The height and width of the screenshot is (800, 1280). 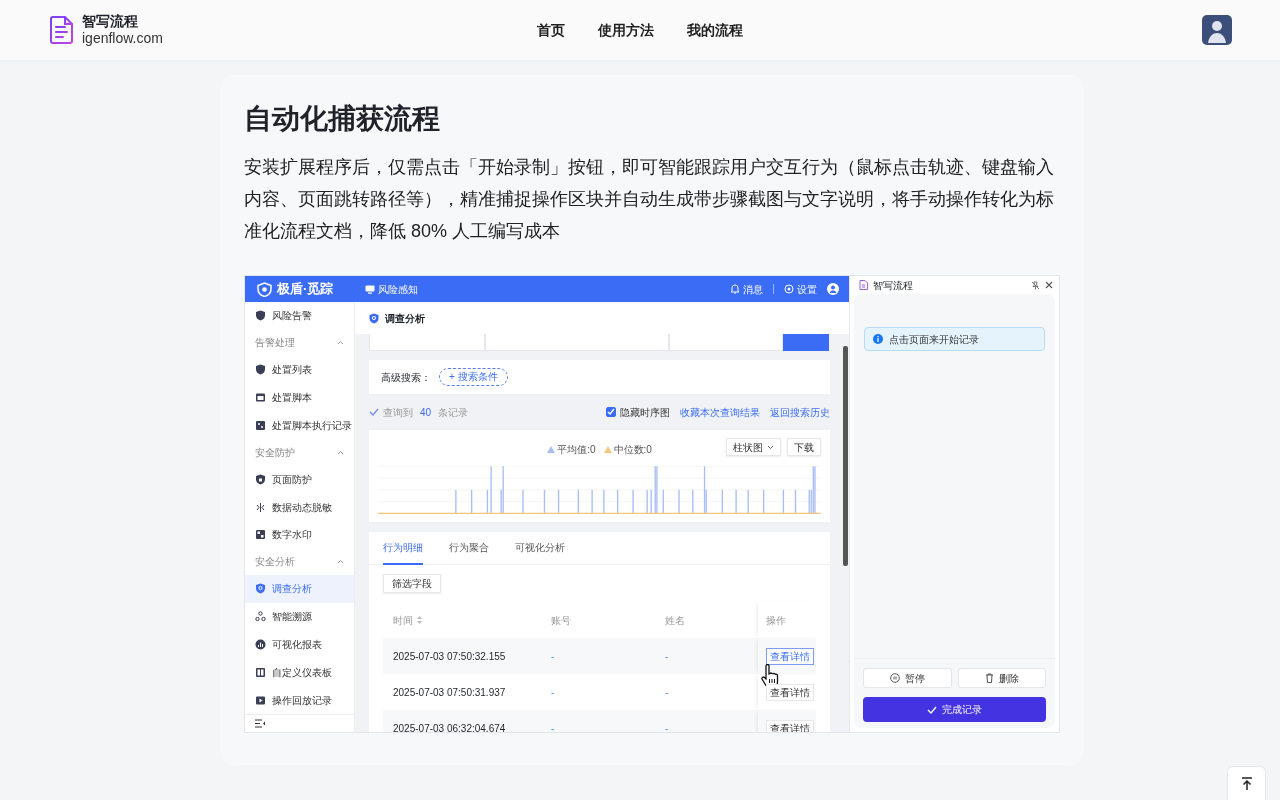 What do you see at coordinates (370, 289) in the screenshot?
I see `monitor-icon` at bounding box center [370, 289].